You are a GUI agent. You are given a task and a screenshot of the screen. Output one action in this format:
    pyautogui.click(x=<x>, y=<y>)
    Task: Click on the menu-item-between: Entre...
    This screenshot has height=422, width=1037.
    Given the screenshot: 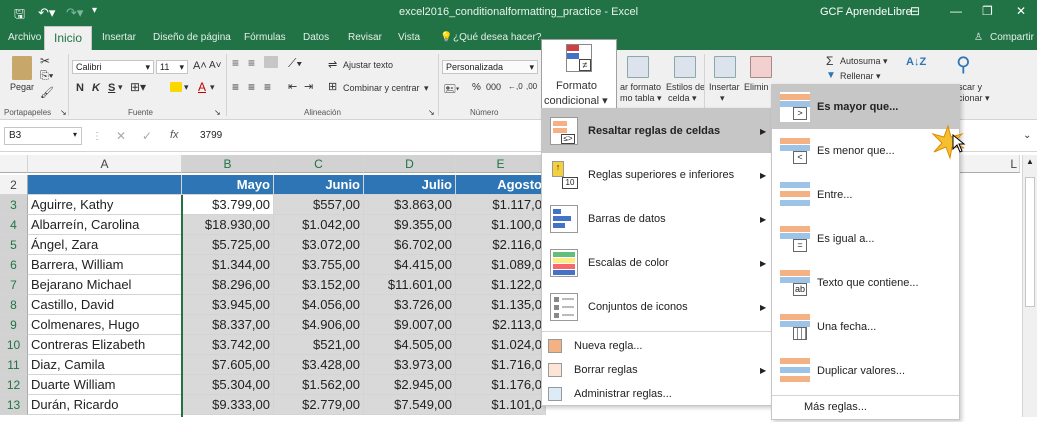 What is the action you would take?
    pyautogui.click(x=865, y=195)
    